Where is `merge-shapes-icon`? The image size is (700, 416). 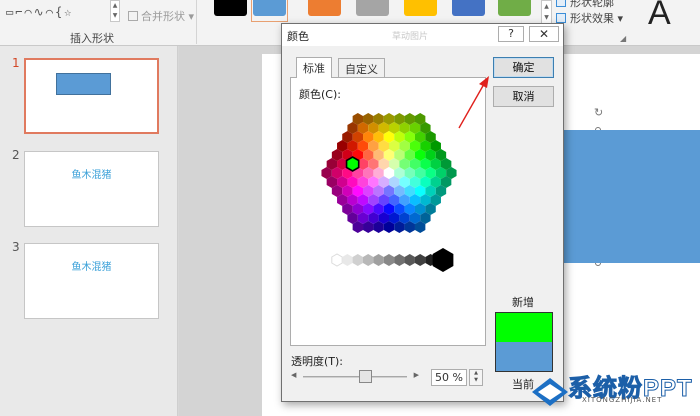 merge-shapes-icon is located at coordinates (133, 16).